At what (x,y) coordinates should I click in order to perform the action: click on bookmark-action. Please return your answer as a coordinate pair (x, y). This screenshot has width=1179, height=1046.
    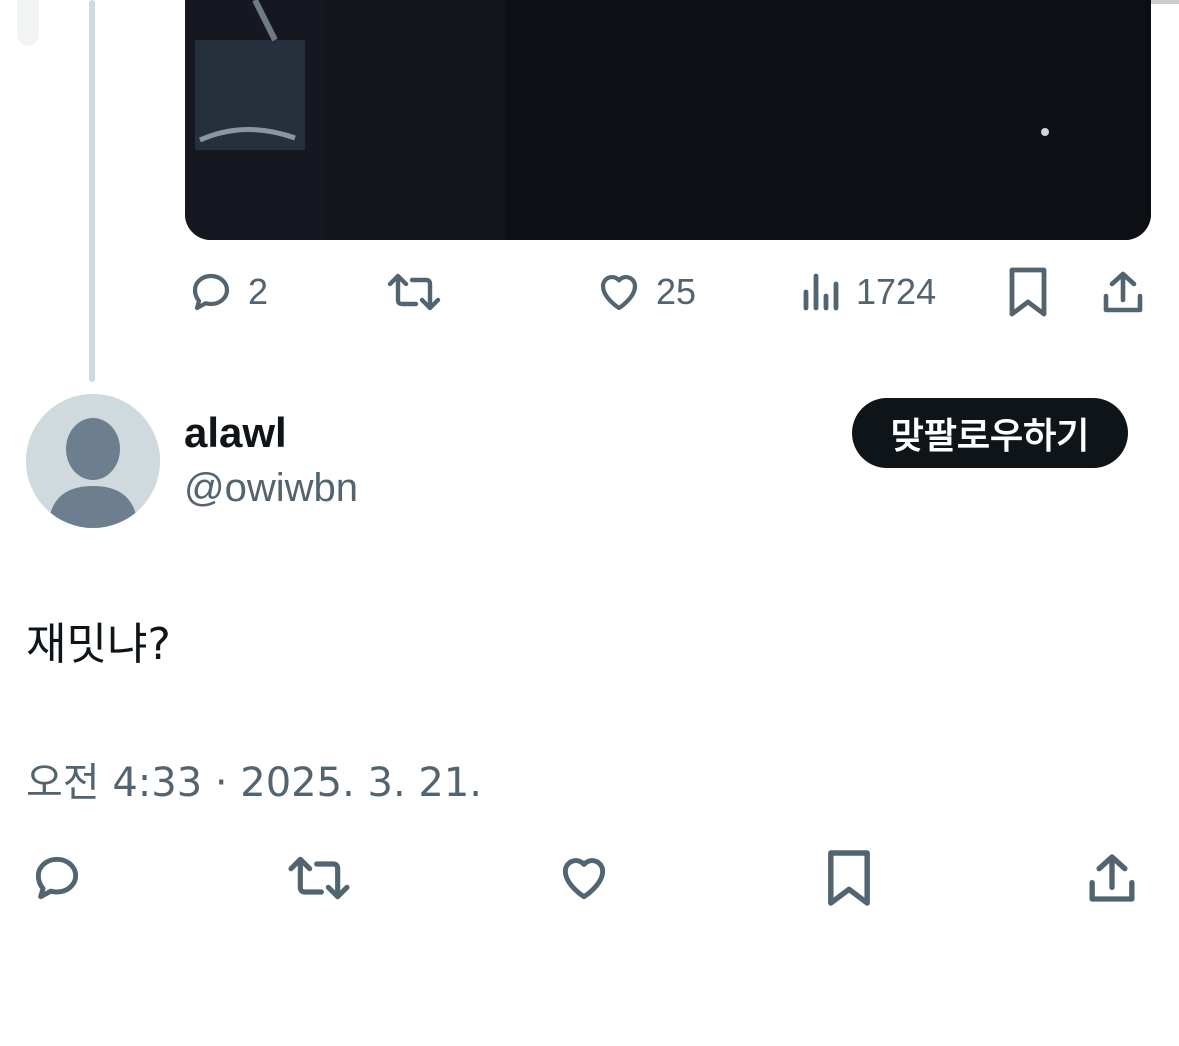
    Looking at the image, I should click on (1028, 294).